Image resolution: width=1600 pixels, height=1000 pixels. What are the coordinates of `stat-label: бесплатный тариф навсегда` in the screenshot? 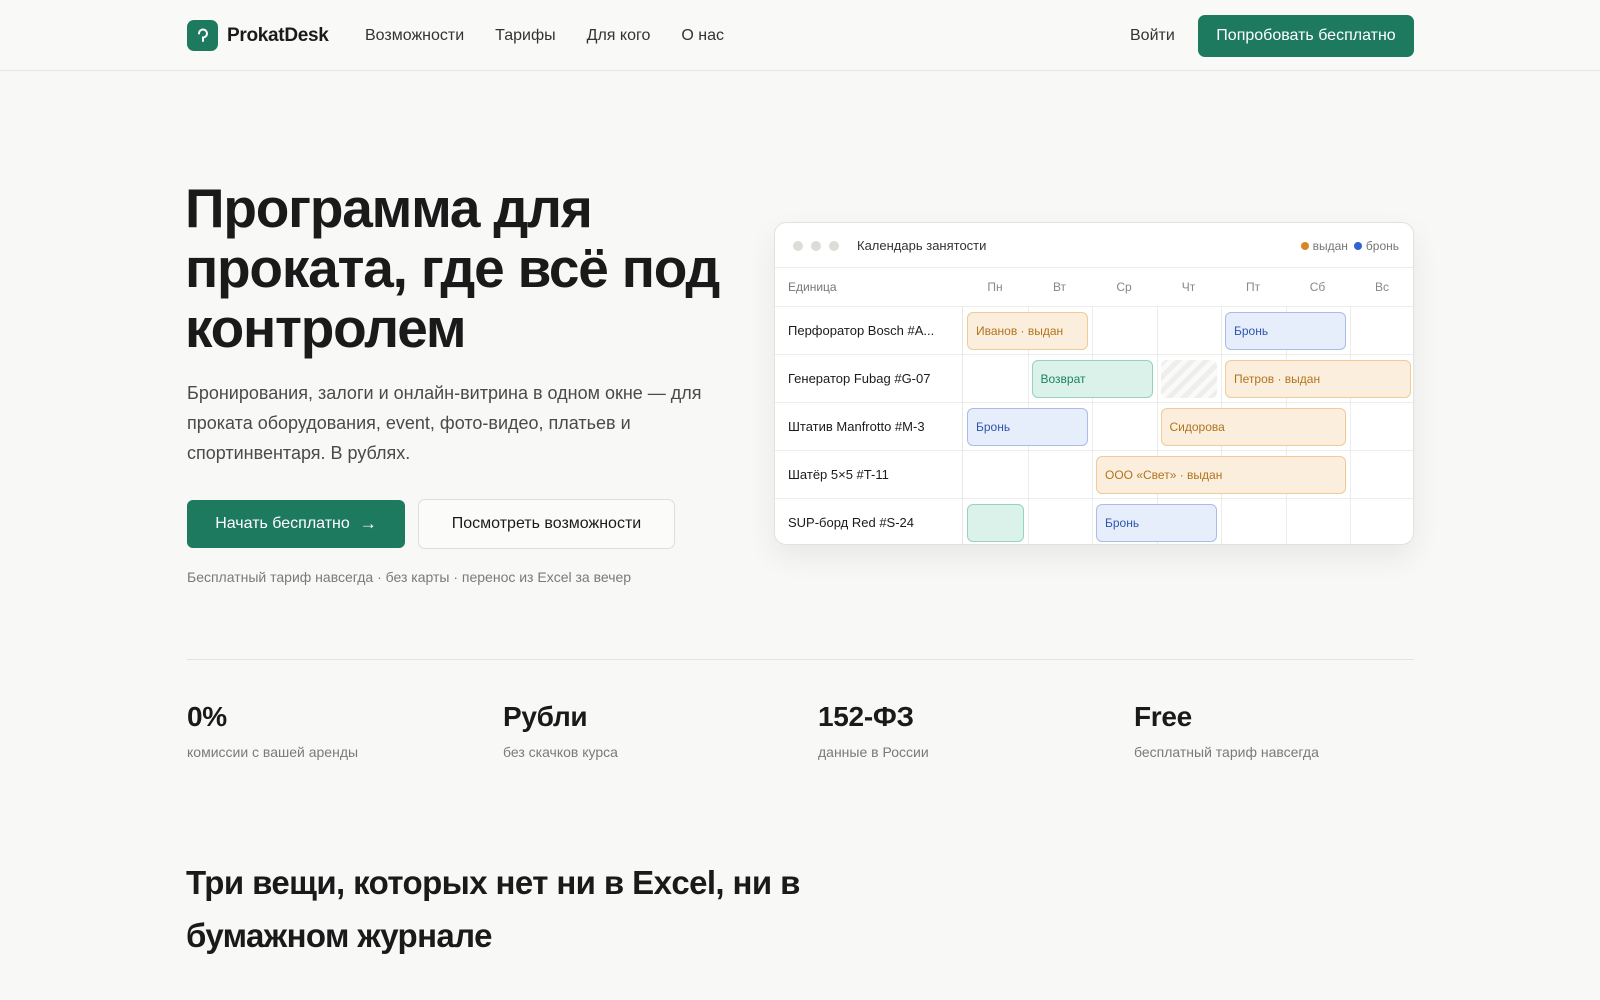 It's located at (1226, 752).